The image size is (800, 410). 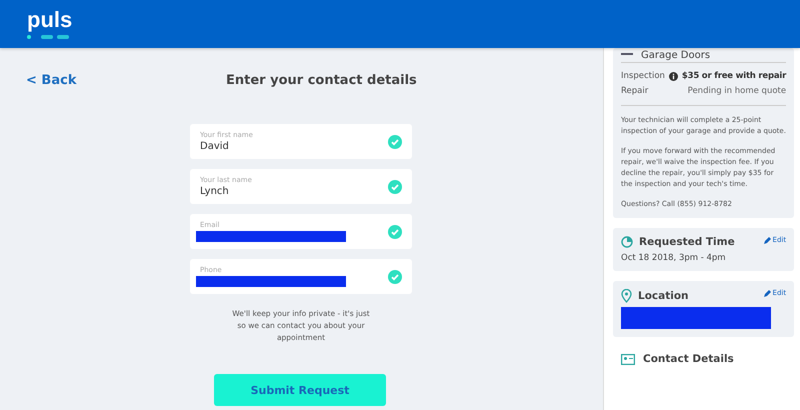 What do you see at coordinates (321, 80) in the screenshot?
I see `page-title: Enter your contact details` at bounding box center [321, 80].